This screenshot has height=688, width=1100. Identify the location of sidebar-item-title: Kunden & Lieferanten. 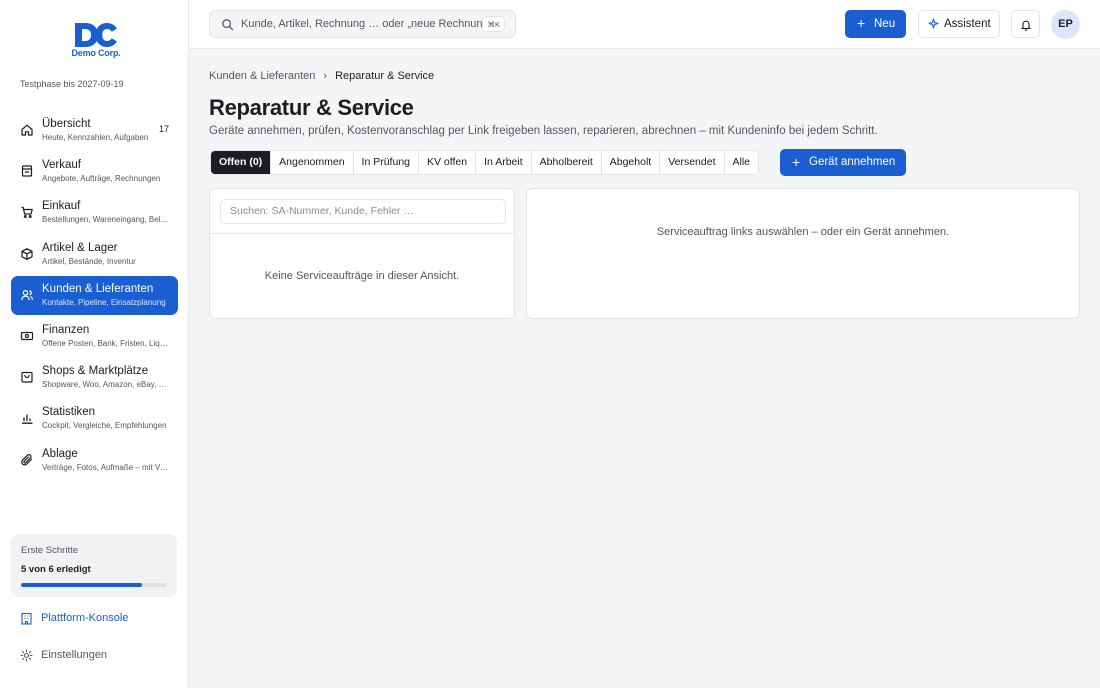
(98, 288).